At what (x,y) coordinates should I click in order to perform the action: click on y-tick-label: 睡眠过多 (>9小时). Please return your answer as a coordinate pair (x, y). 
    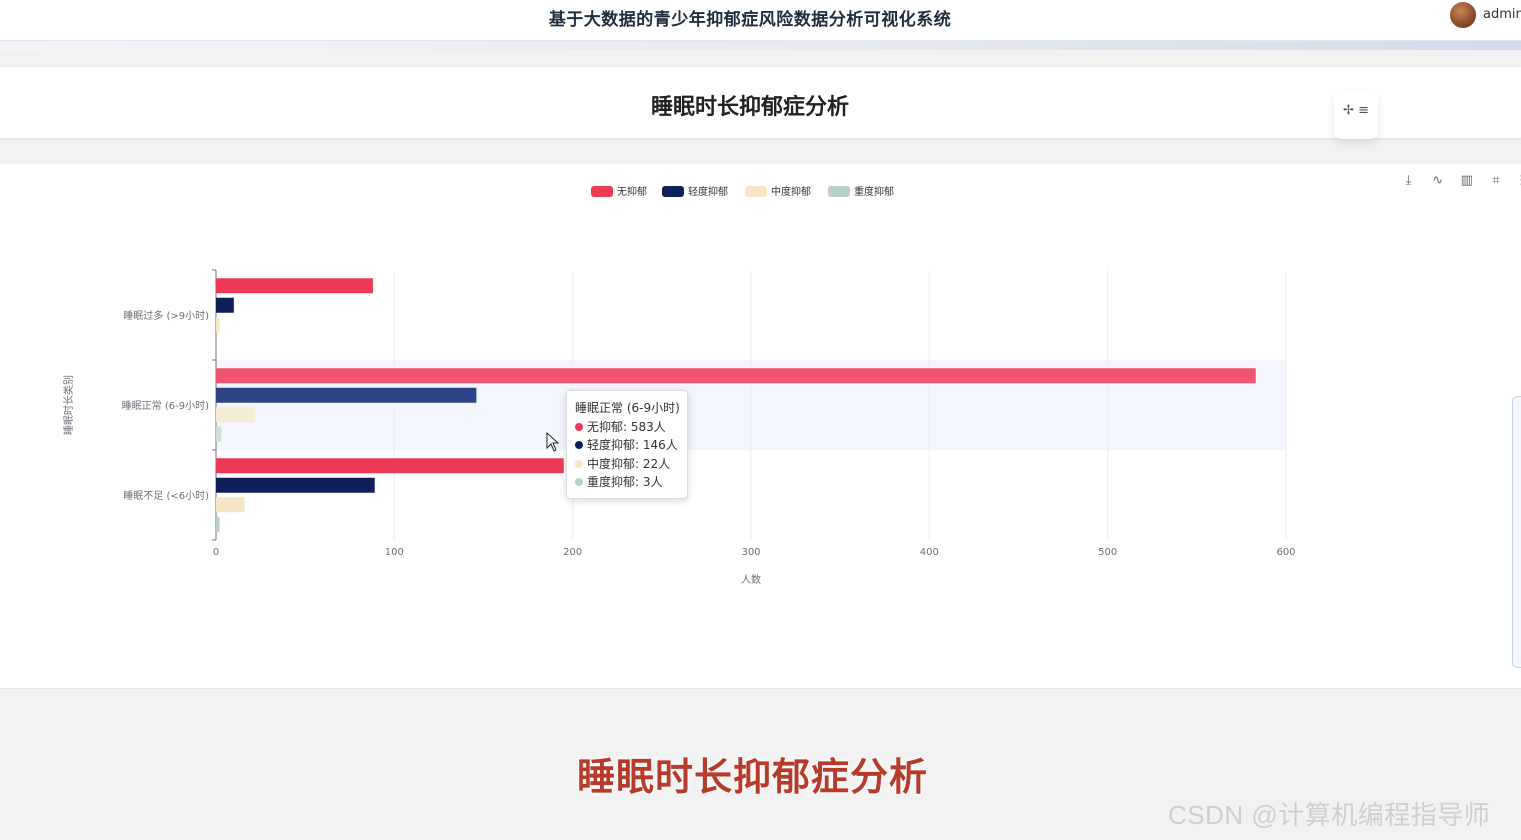
    Looking at the image, I should click on (166, 315).